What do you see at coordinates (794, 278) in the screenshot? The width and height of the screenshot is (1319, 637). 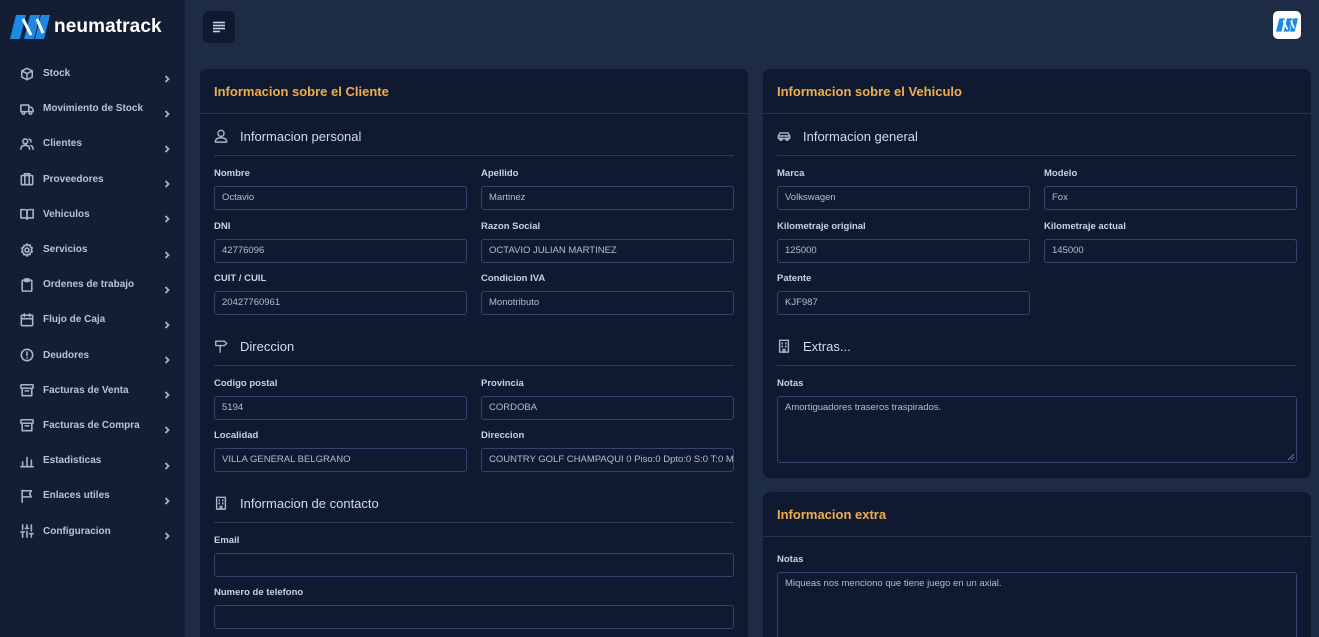 I see `patente-label: Patente` at bounding box center [794, 278].